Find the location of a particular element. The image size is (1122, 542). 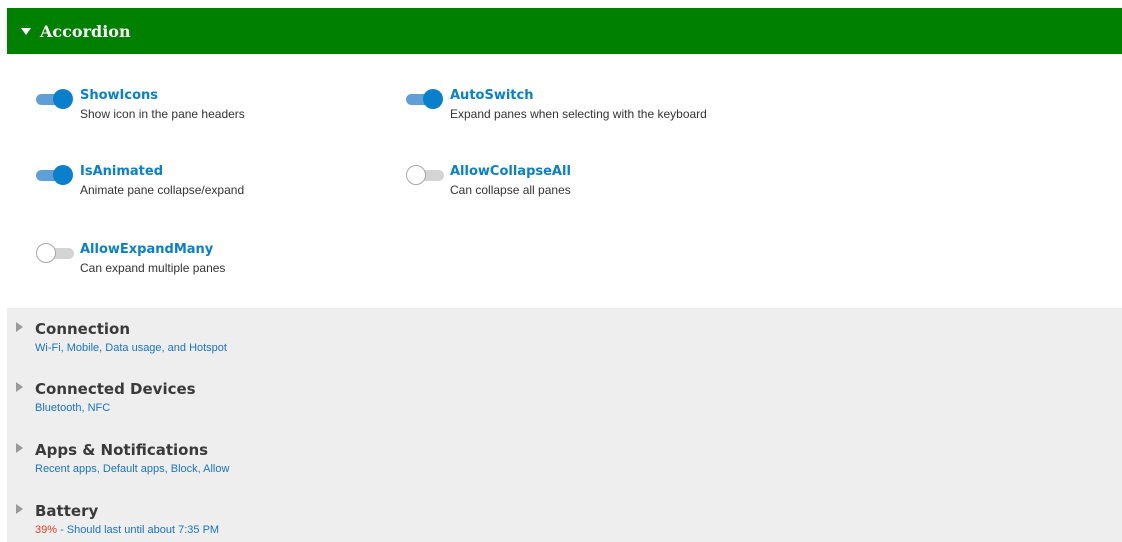

option-description: Animate pane collapse/expand is located at coordinates (162, 190).